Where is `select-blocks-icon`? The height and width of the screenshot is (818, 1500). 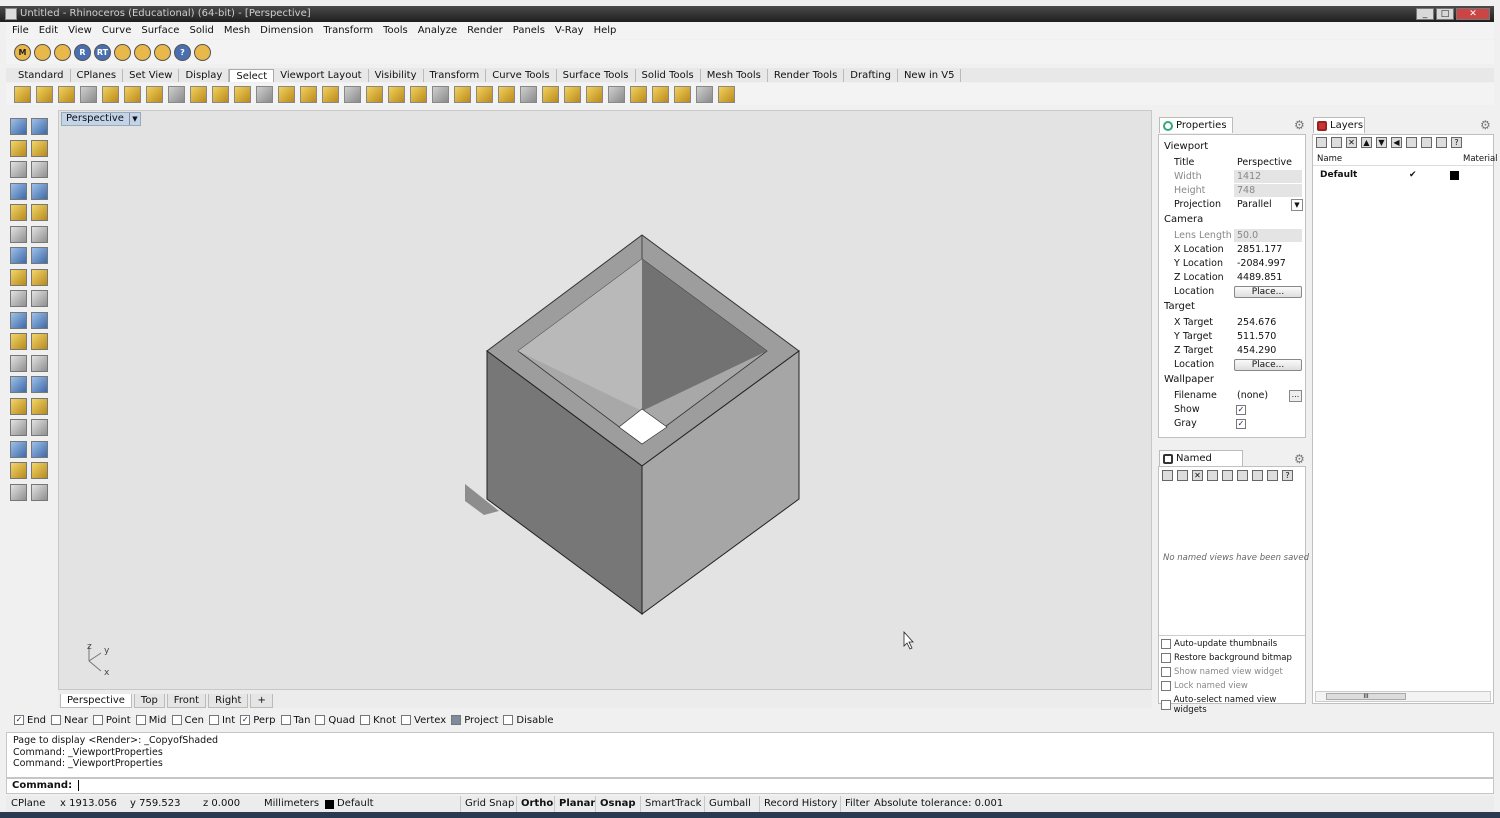
select-blocks-icon is located at coordinates (286, 94).